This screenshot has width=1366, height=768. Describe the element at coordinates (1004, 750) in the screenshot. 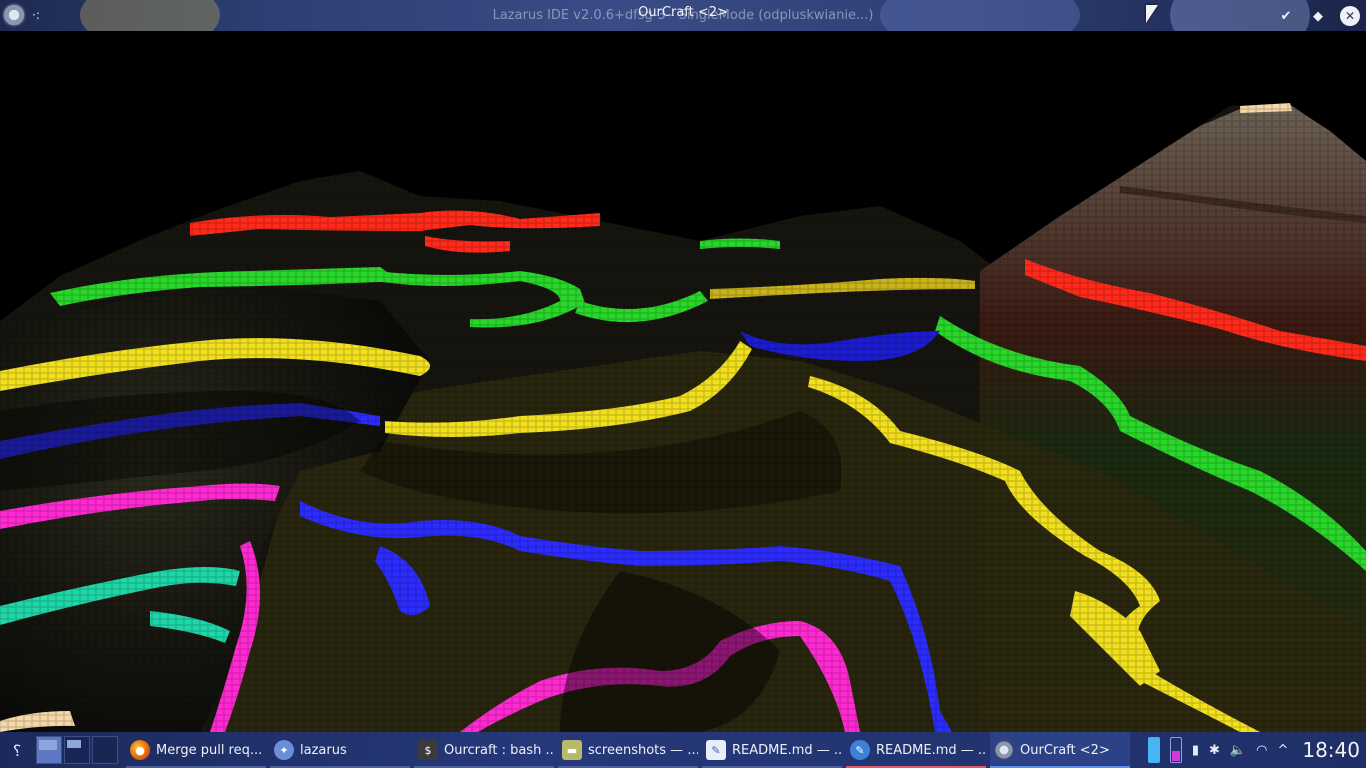

I see `ourcraft-icon` at that location.